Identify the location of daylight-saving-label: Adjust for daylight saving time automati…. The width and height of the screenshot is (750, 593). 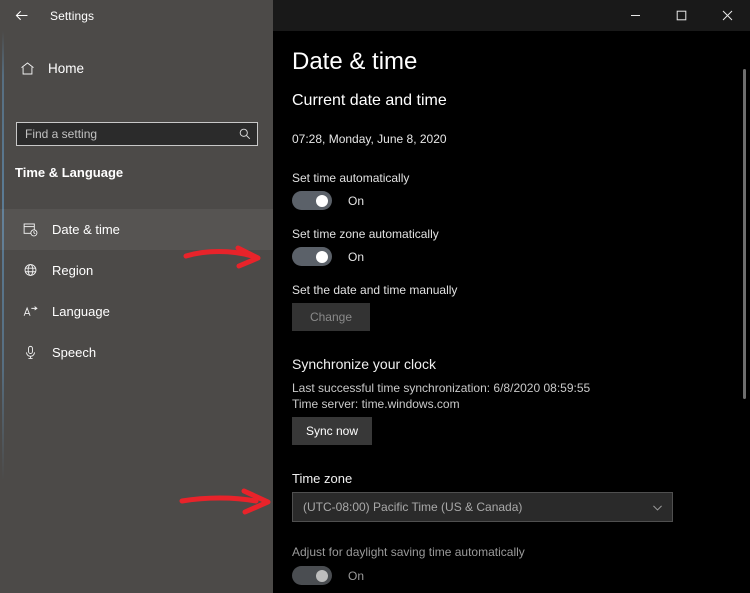
(408, 552).